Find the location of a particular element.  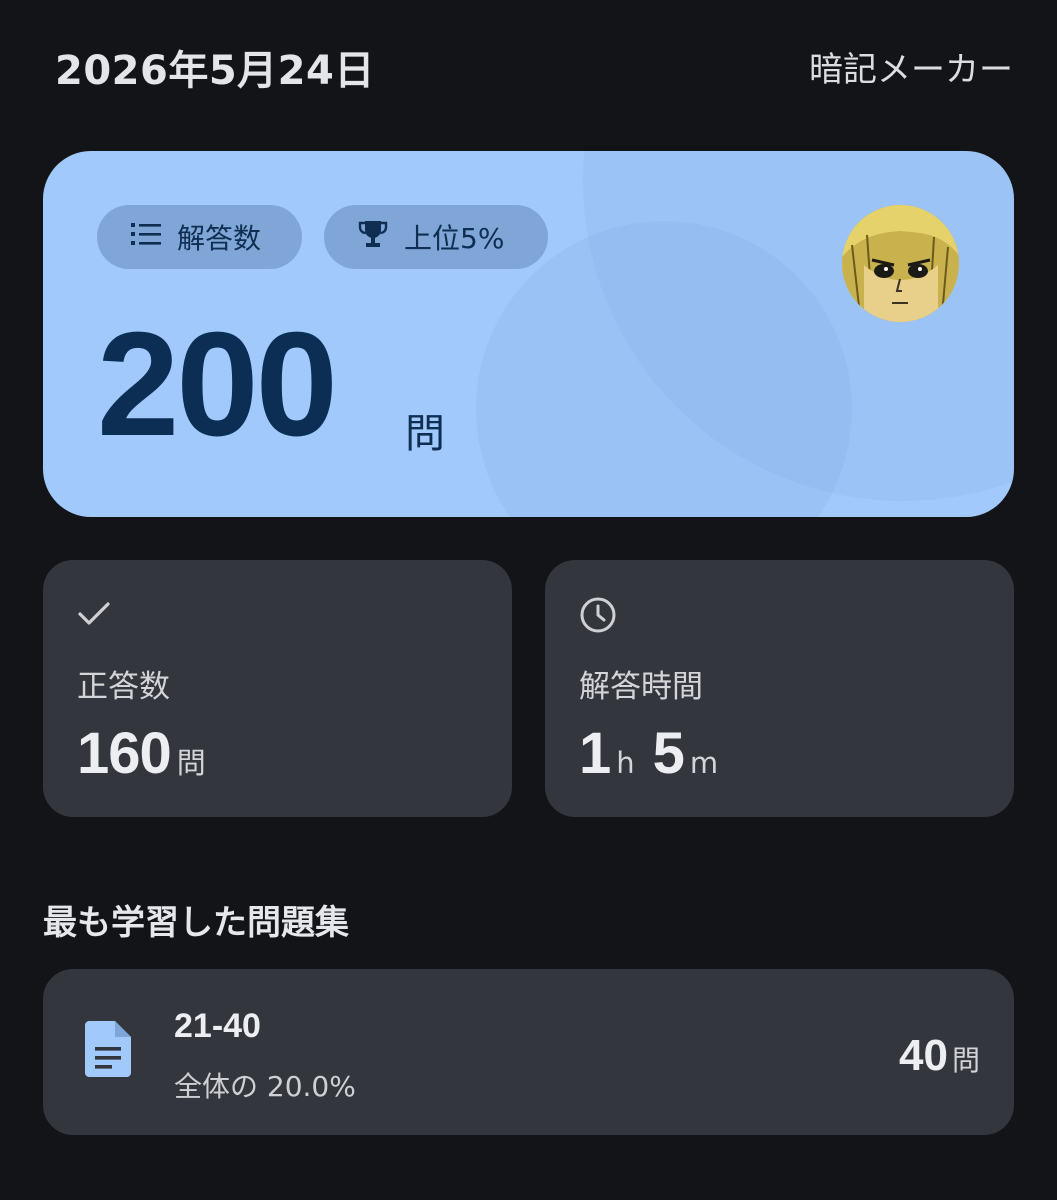

answer-time-hours-unit: h is located at coordinates (625, 763).